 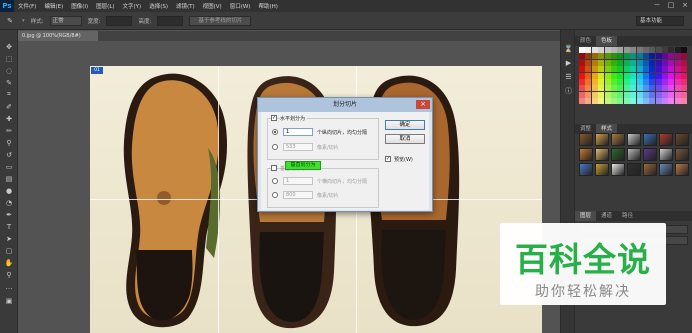 What do you see at coordinates (53, 6) in the screenshot?
I see `menu-edit: 编辑(E)` at bounding box center [53, 6].